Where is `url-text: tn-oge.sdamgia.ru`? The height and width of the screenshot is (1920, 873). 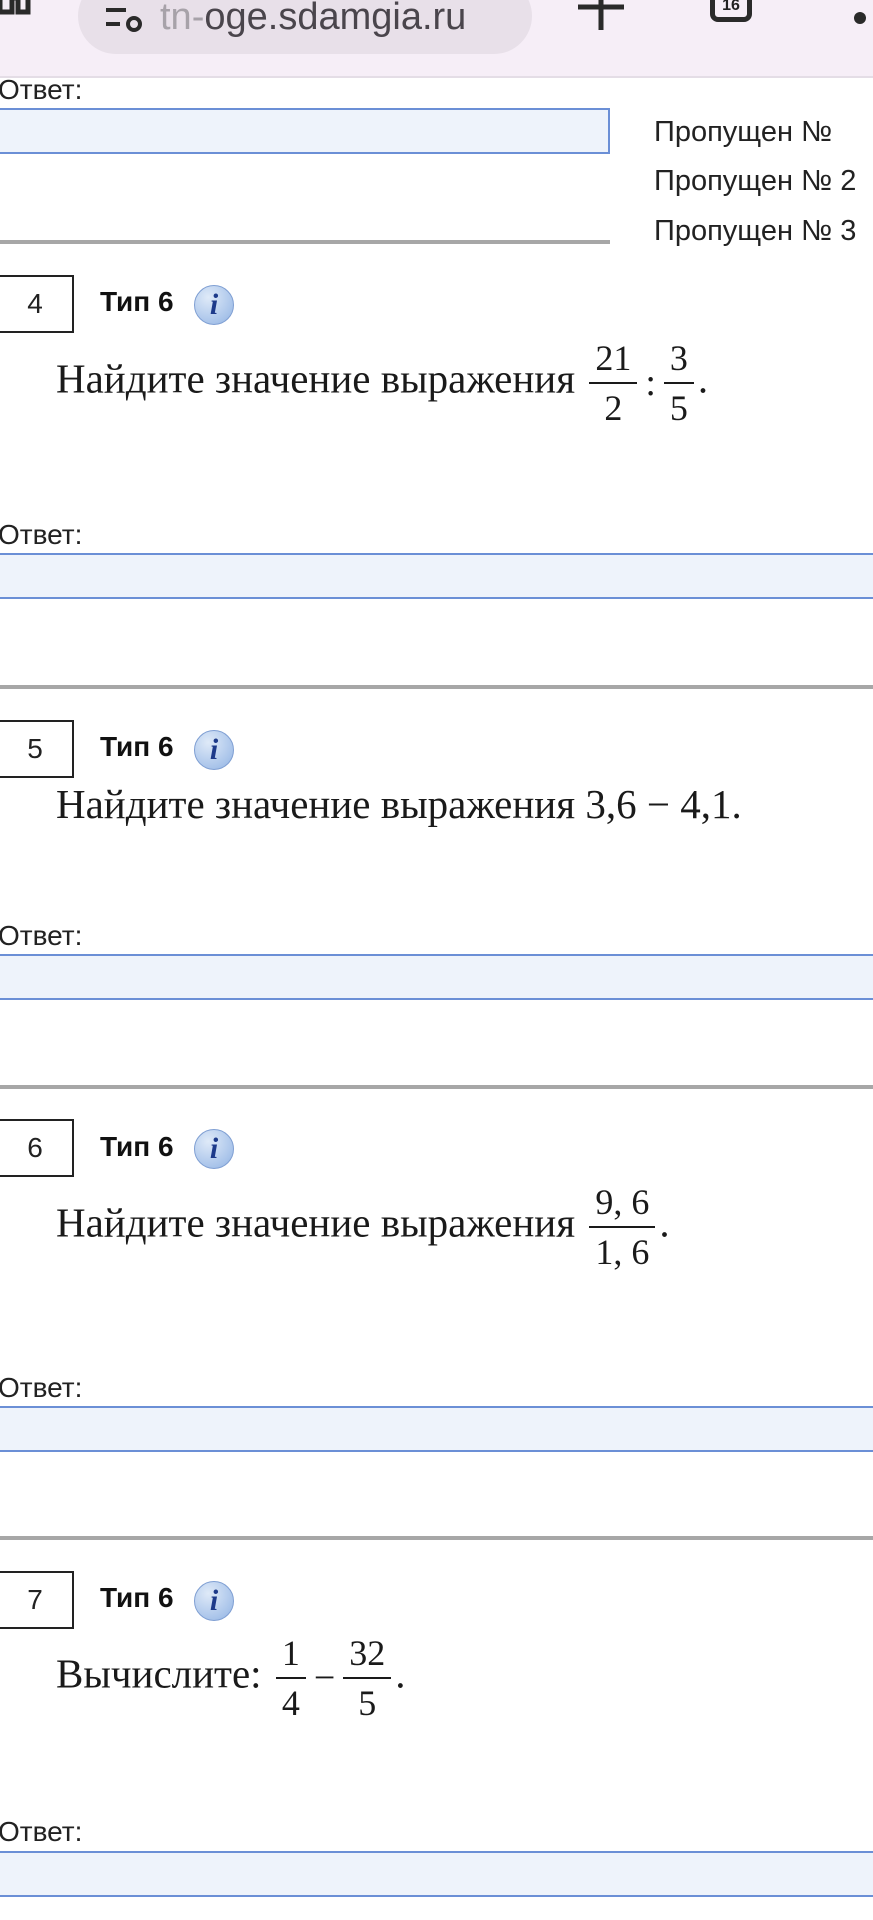
url-text: tn-oge.sdamgia.ru is located at coordinates (313, 19).